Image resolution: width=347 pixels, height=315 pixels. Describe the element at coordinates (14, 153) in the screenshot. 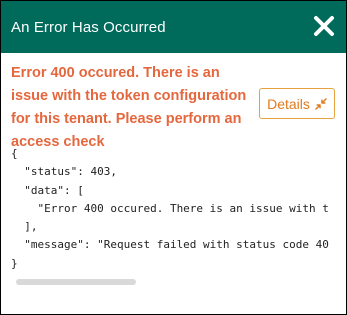

I see `code-line: {` at that location.